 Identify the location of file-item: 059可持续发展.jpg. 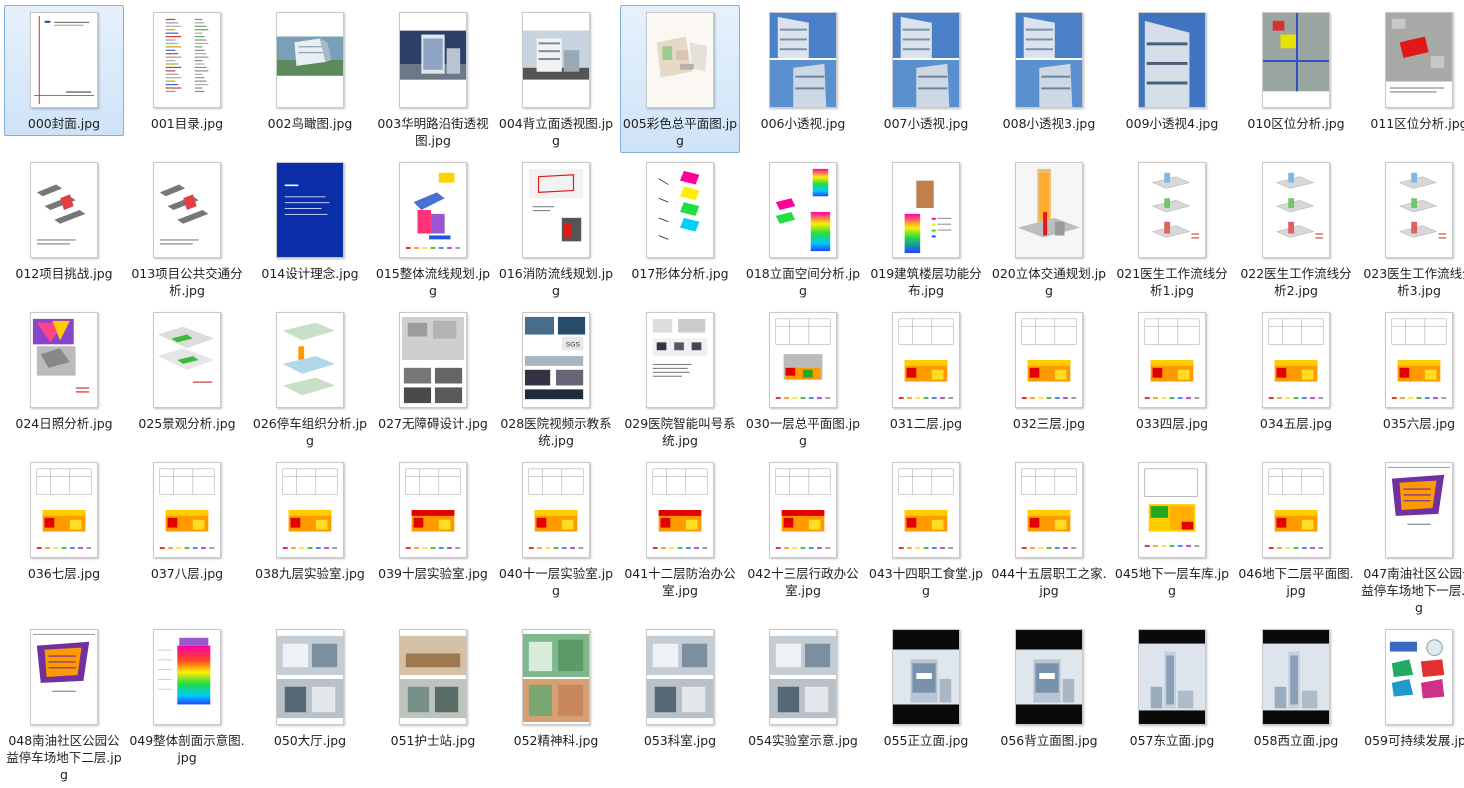
(1411, 696).